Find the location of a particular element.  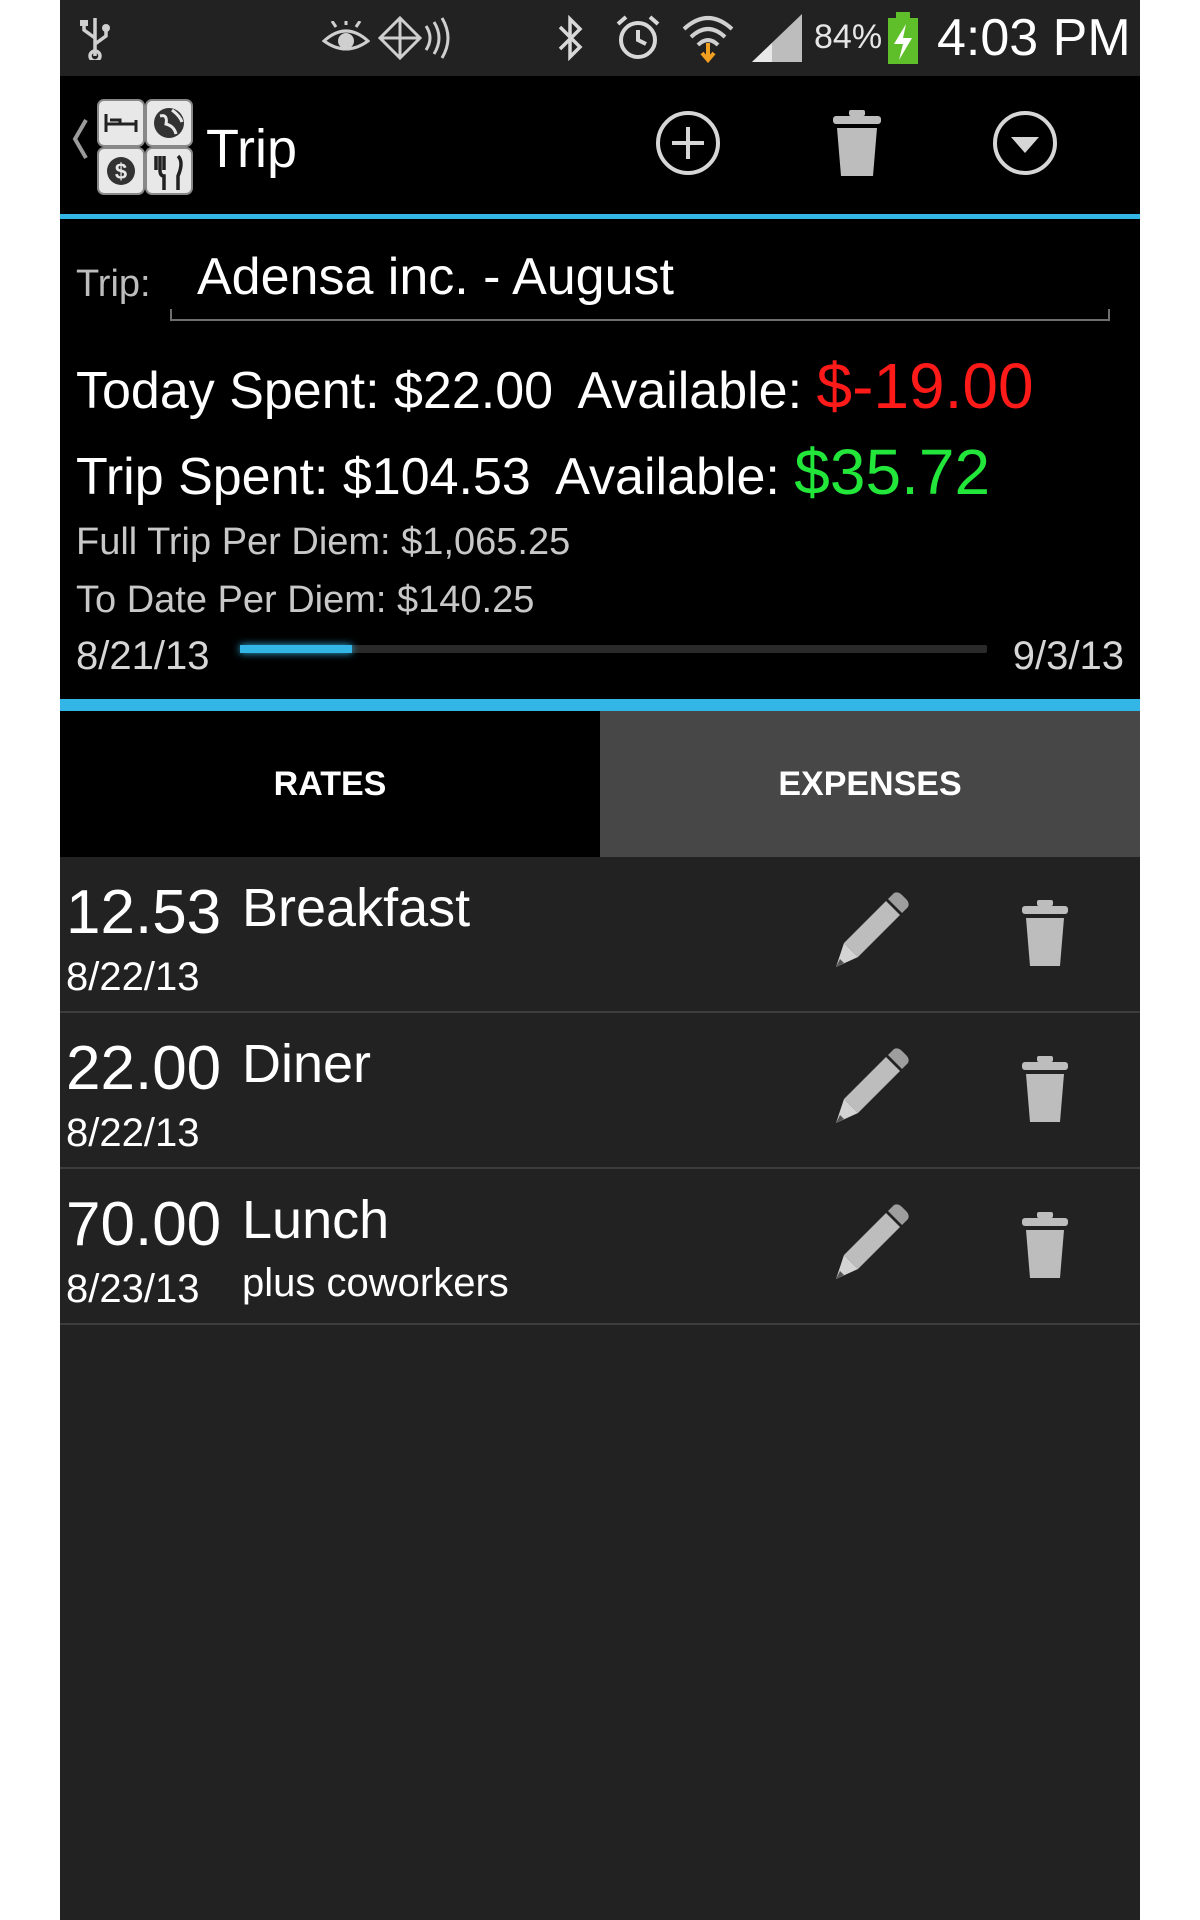

today-spent-label: Today Spent: is located at coordinates (228, 391).